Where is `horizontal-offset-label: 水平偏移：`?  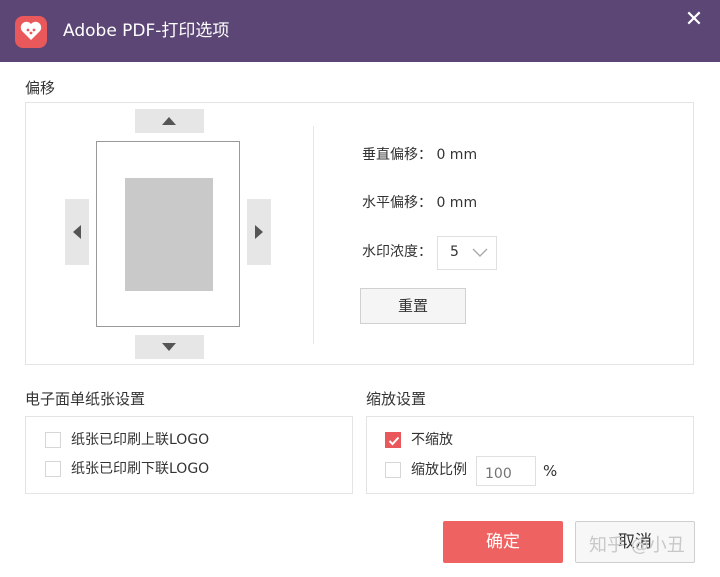 horizontal-offset-label: 水平偏移： is located at coordinates (397, 203).